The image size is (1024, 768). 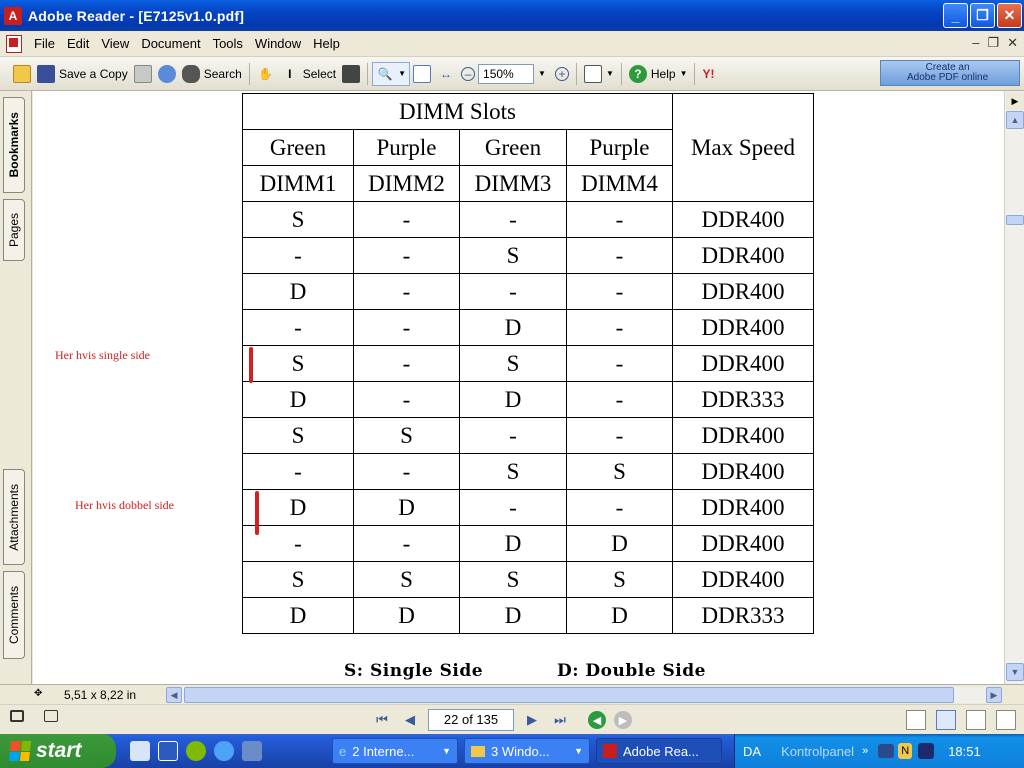 What do you see at coordinates (743, 147) in the screenshot?
I see `max-speed-header: Max Speed` at bounding box center [743, 147].